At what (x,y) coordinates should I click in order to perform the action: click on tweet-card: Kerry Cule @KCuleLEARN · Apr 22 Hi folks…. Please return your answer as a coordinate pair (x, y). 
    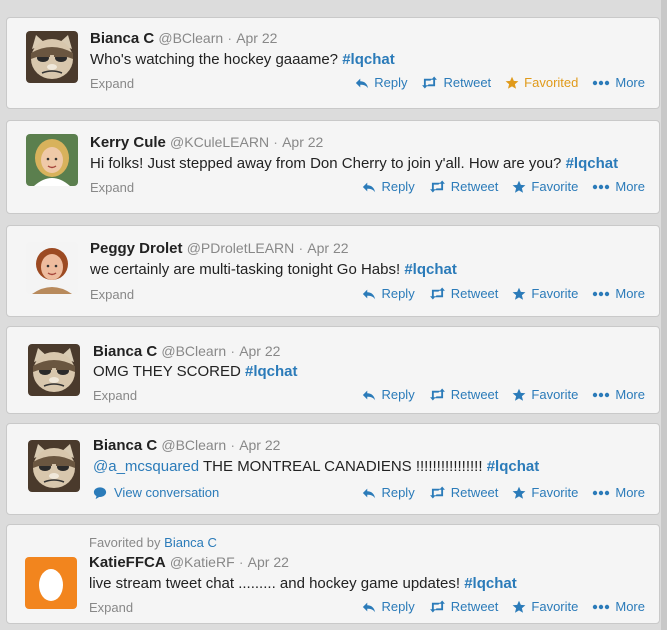
    Looking at the image, I should click on (333, 167).